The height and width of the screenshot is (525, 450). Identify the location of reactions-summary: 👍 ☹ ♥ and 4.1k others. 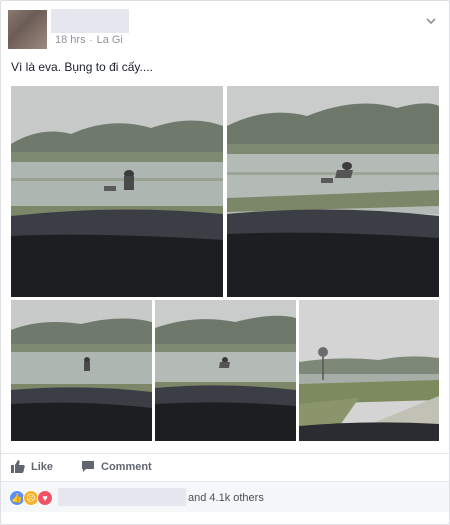
(225, 496).